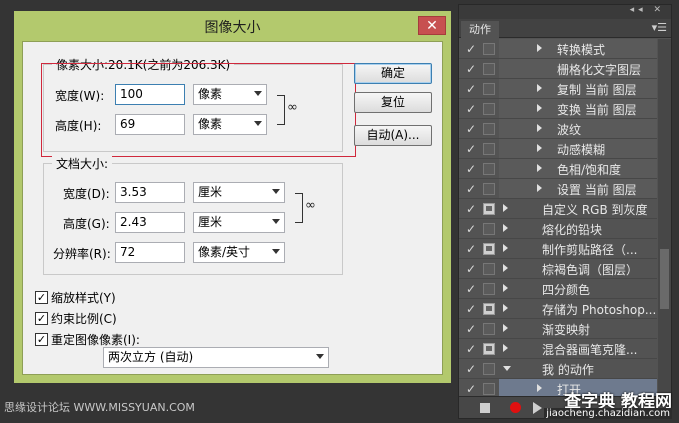 The height and width of the screenshot is (423, 679). I want to click on resolution-input: 72, so click(150, 252).